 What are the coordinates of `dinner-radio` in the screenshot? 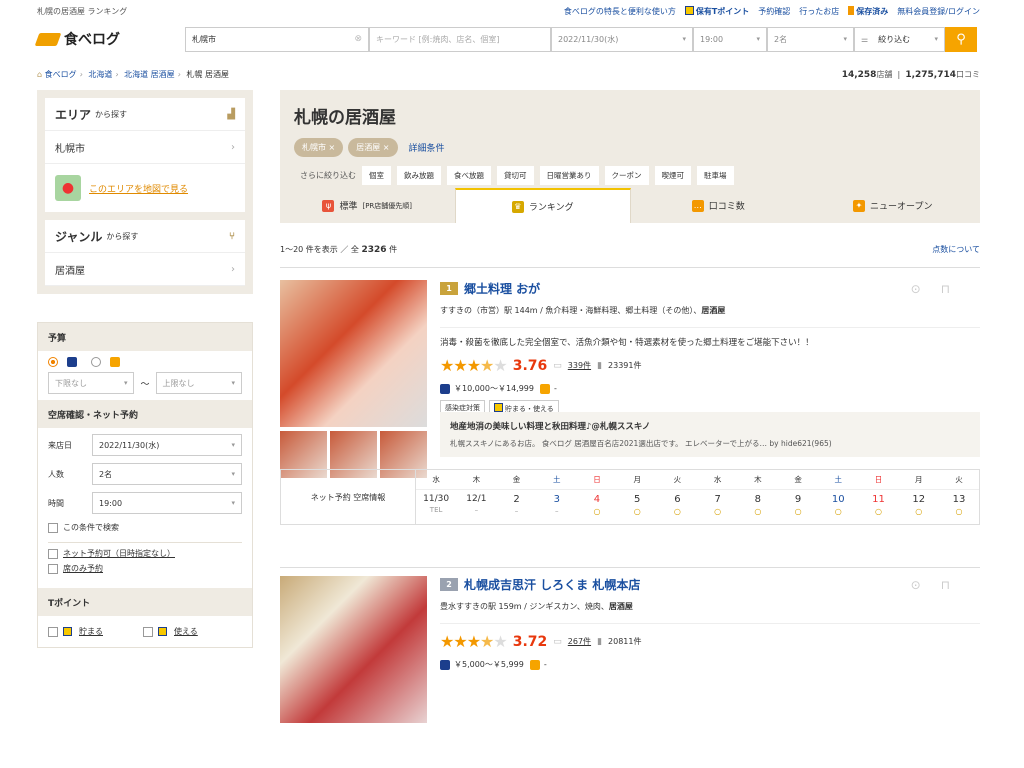 It's located at (53, 362).